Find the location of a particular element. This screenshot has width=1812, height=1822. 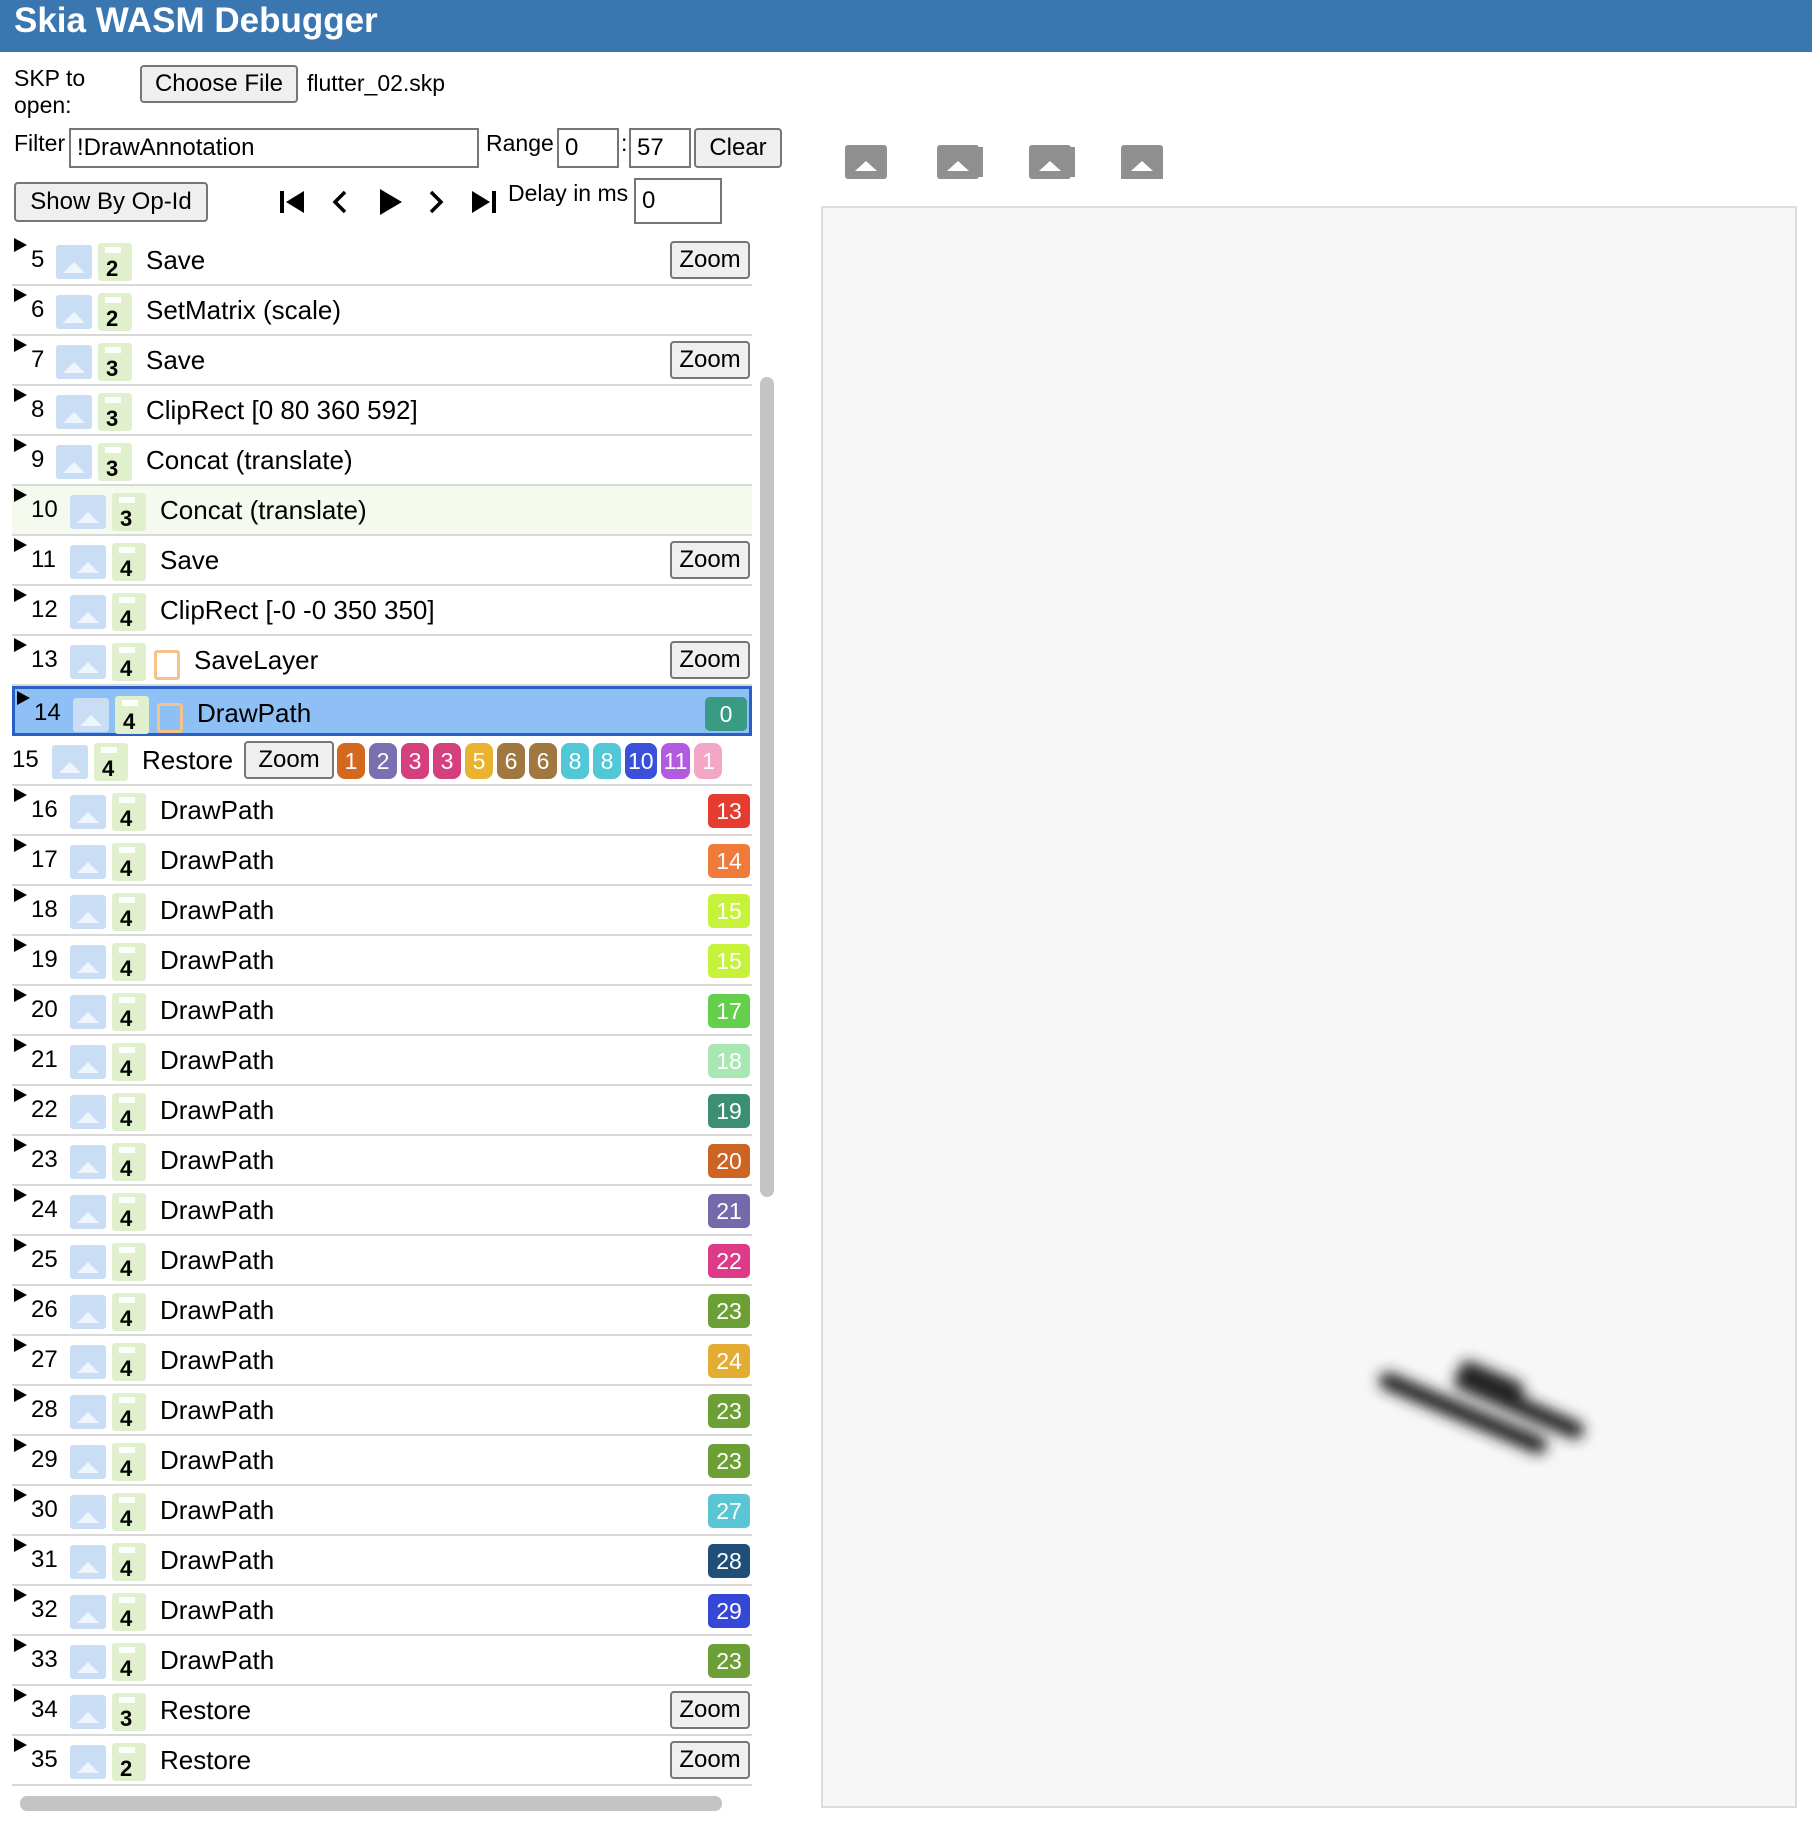

command-badge: 10 is located at coordinates (641, 761).